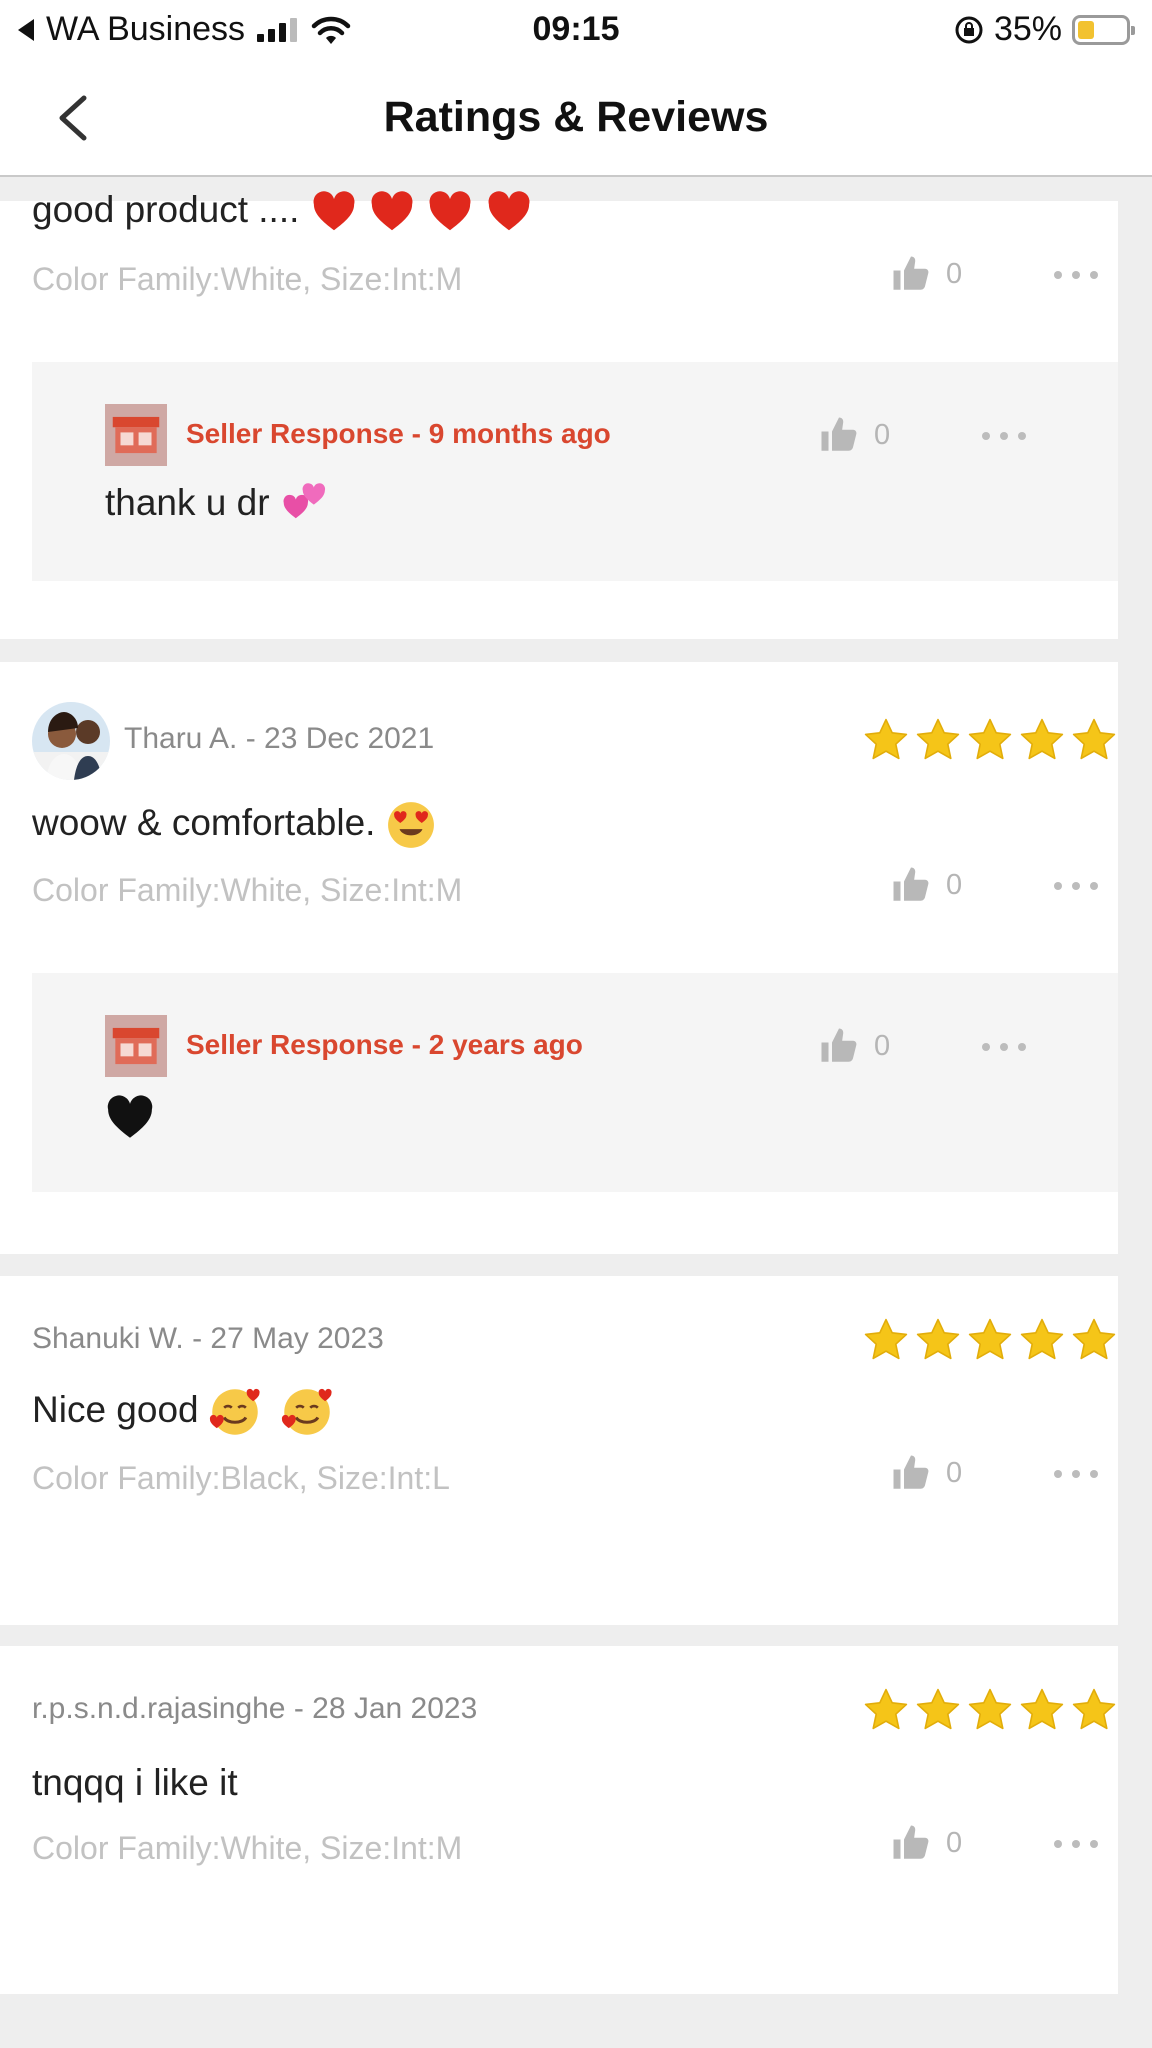 Image resolution: width=1152 pixels, height=2048 pixels. I want to click on seller-response-text: thank u dr, so click(217, 505).